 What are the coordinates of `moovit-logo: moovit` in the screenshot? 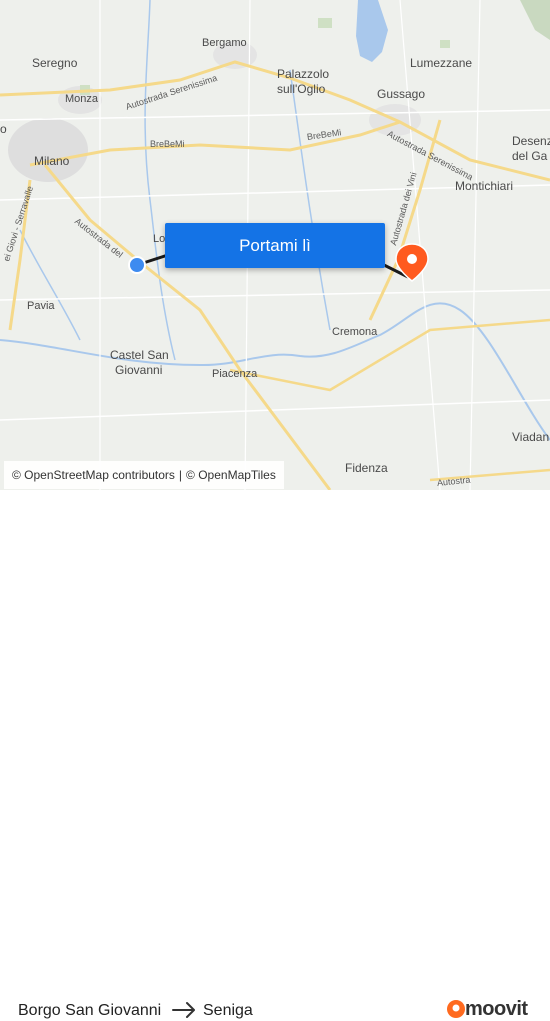 It's located at (487, 1009).